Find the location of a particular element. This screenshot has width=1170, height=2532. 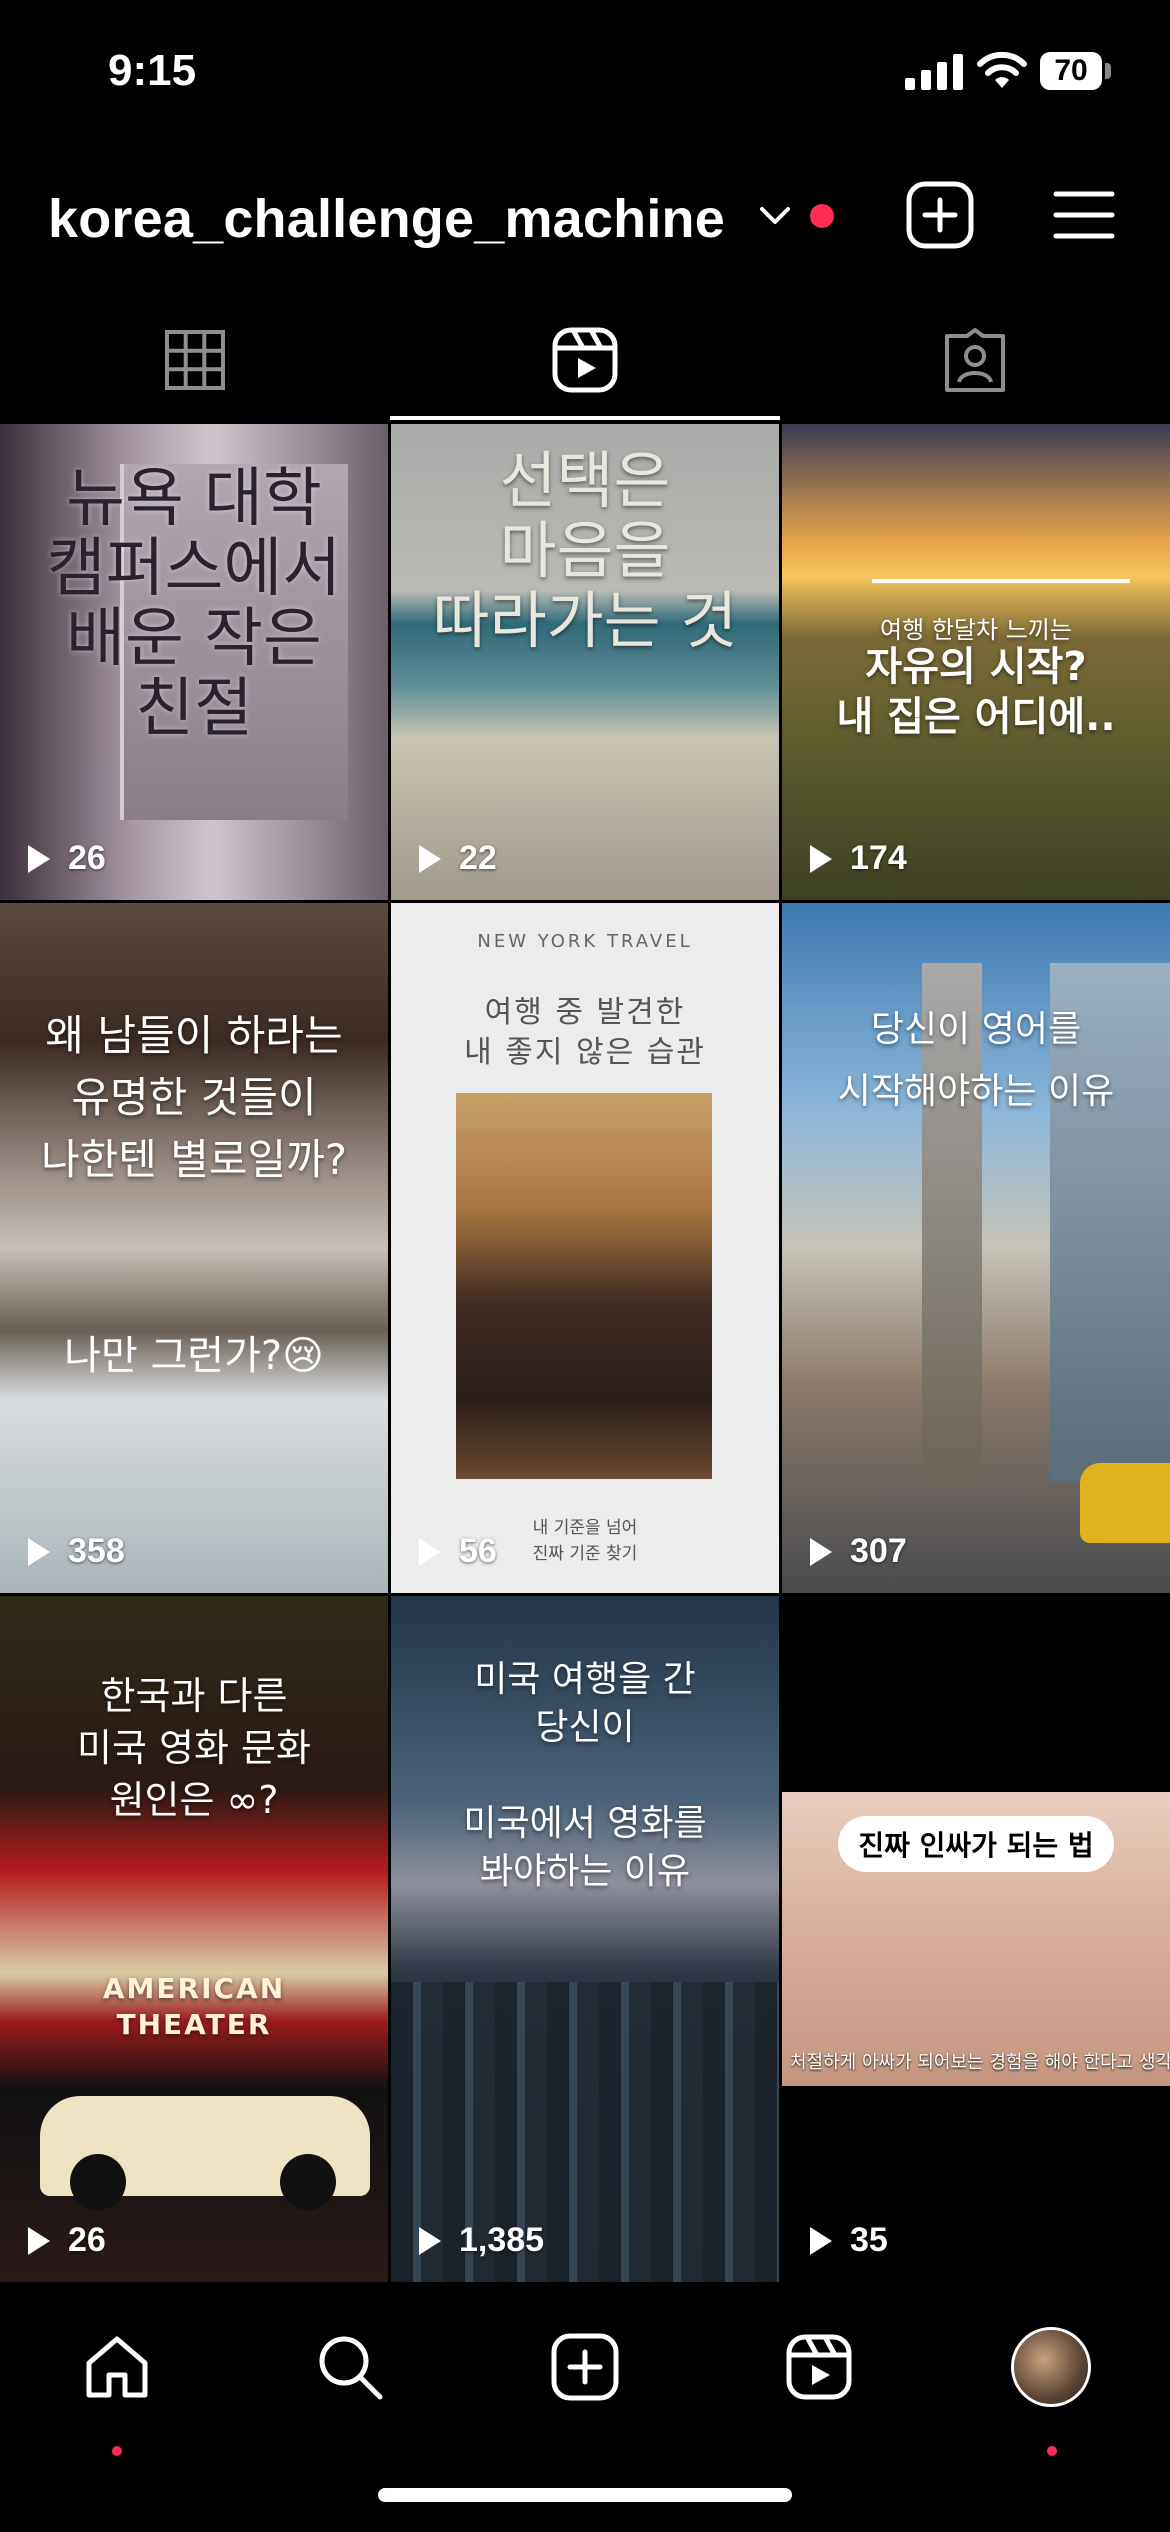

view-count: 307 is located at coordinates (858, 1551).